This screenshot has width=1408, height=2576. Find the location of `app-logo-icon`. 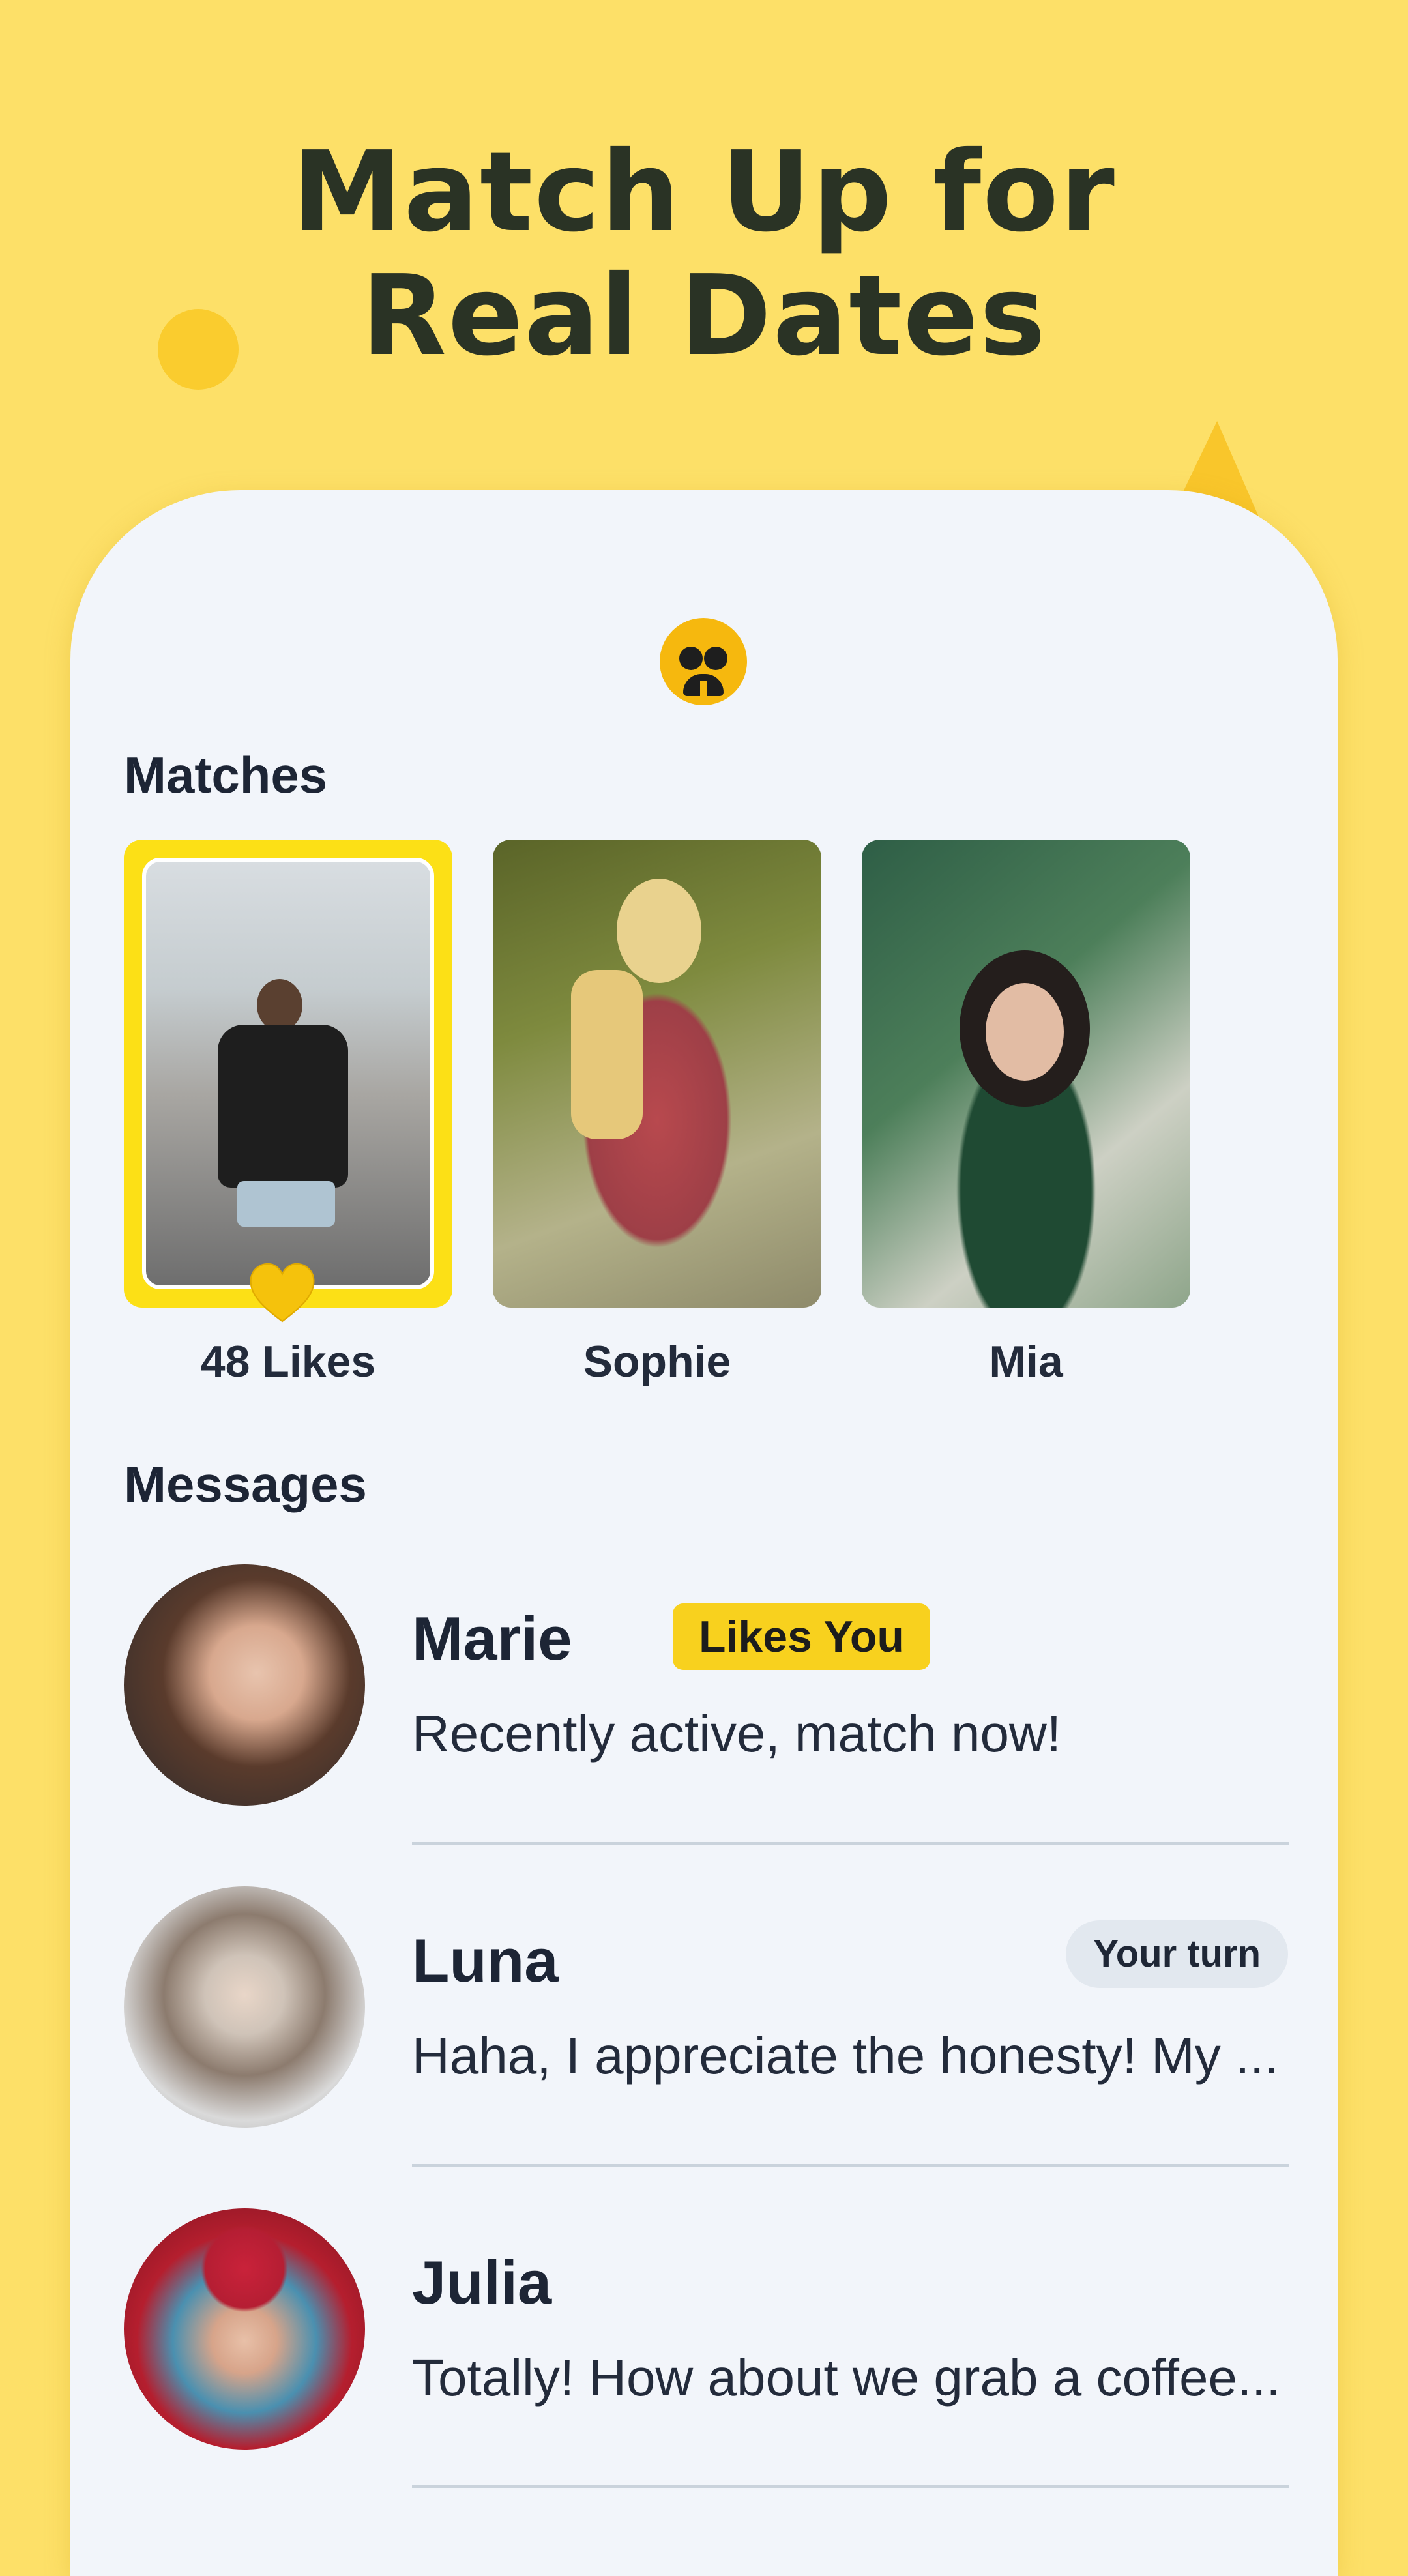

app-logo-icon is located at coordinates (703, 661).